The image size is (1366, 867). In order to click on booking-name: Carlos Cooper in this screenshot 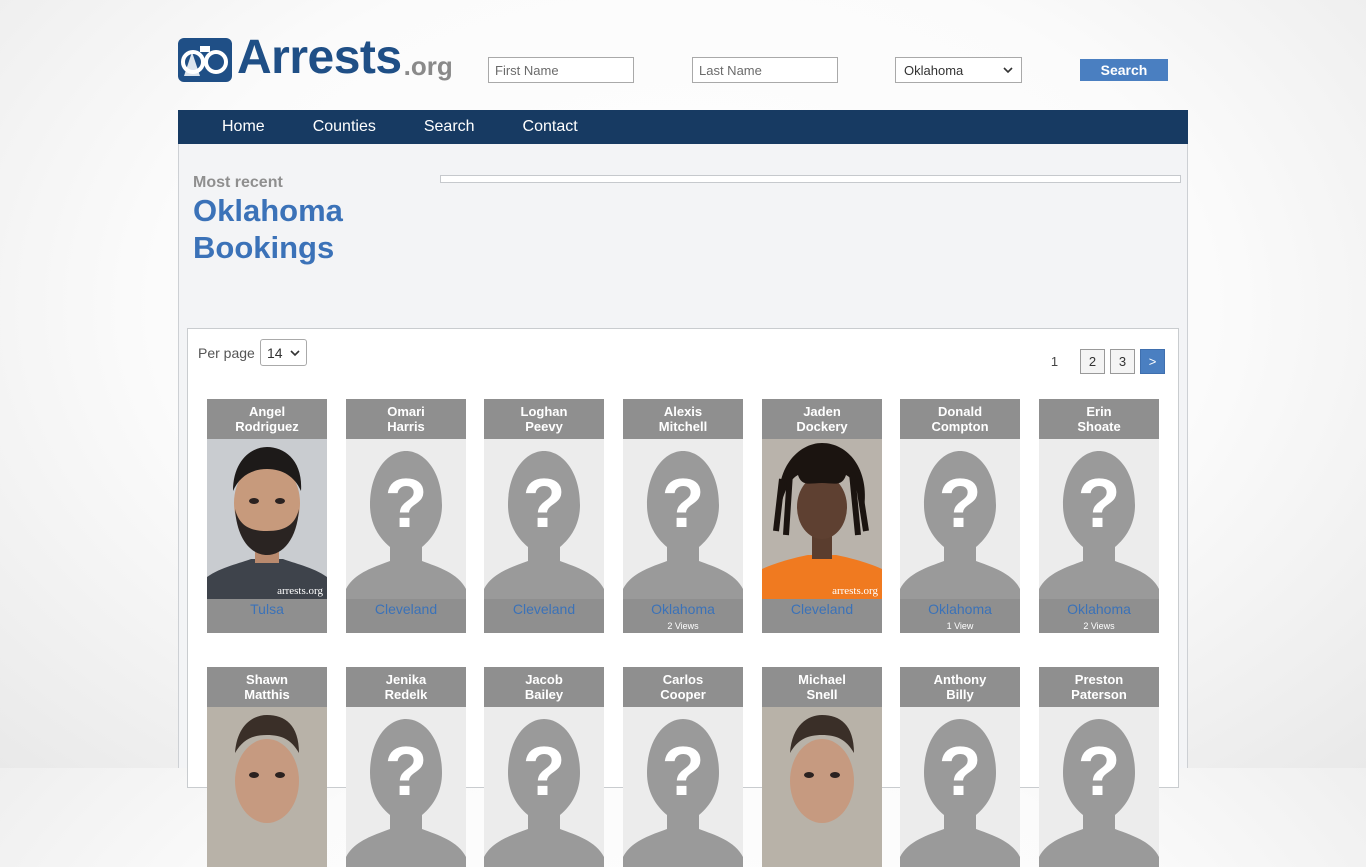, I will do `click(683, 687)`.